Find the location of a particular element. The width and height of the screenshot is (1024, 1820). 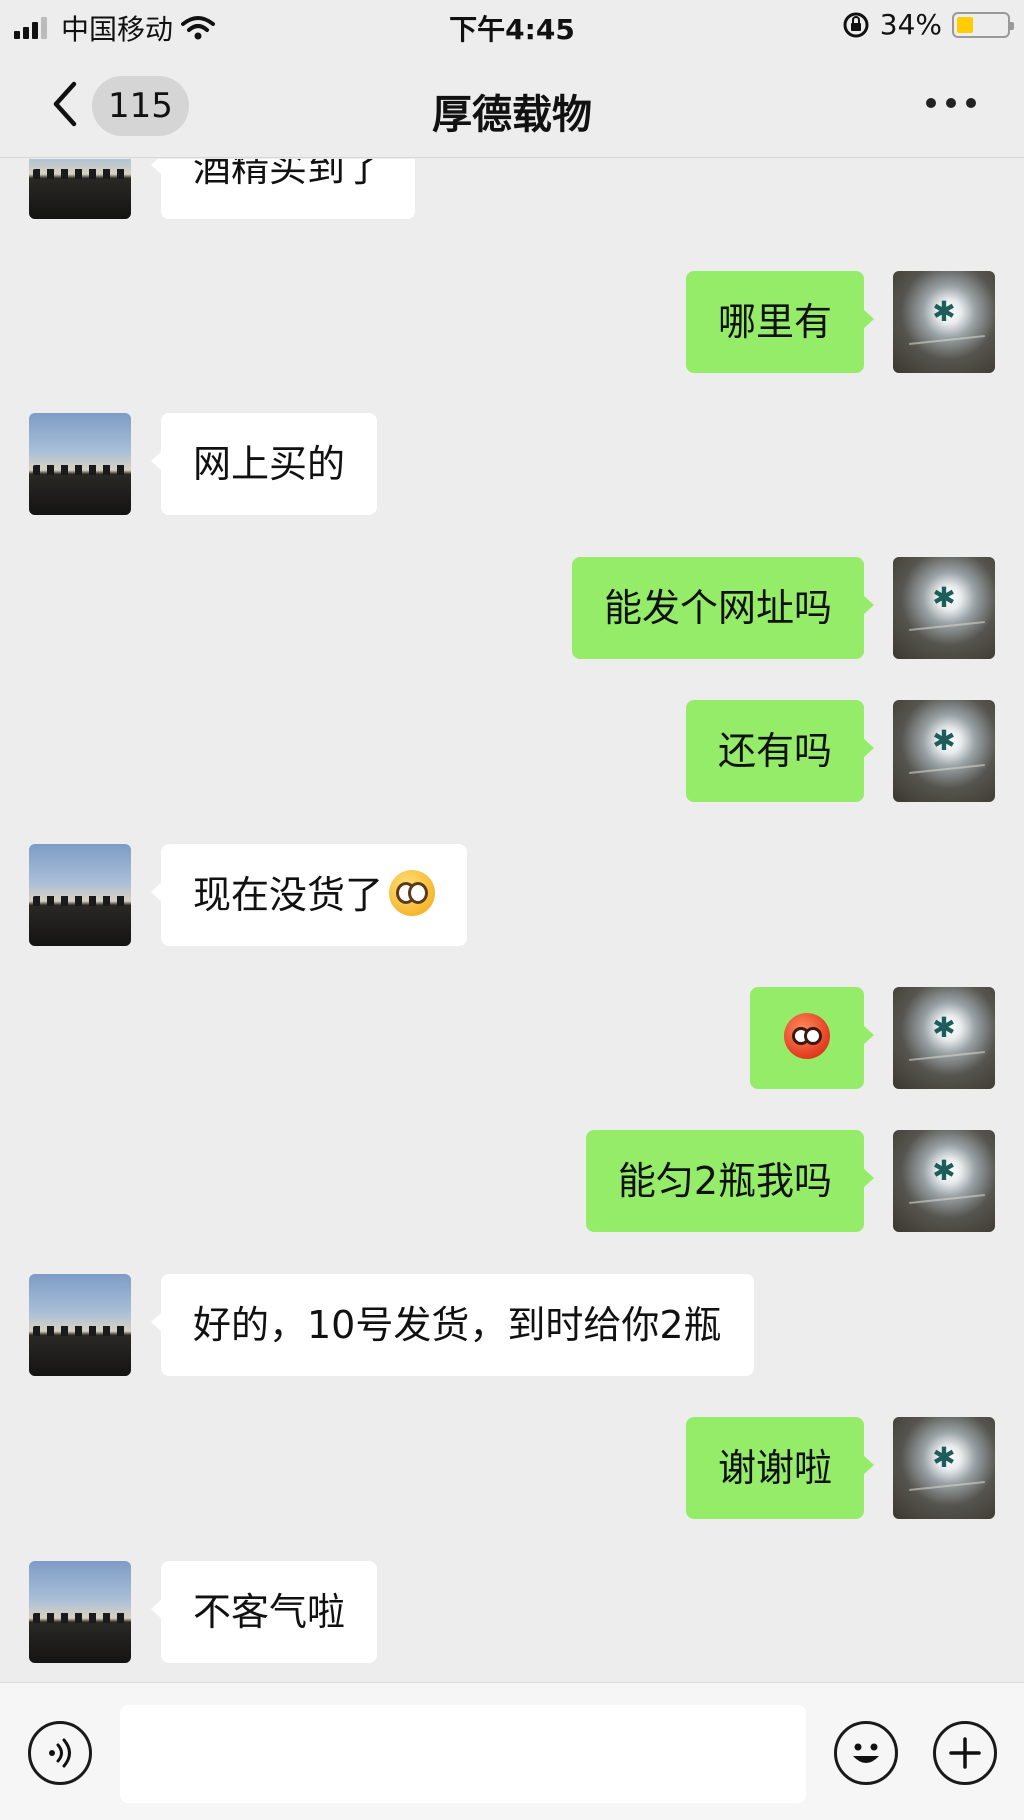

pleading-face-emoji is located at coordinates (412, 893).